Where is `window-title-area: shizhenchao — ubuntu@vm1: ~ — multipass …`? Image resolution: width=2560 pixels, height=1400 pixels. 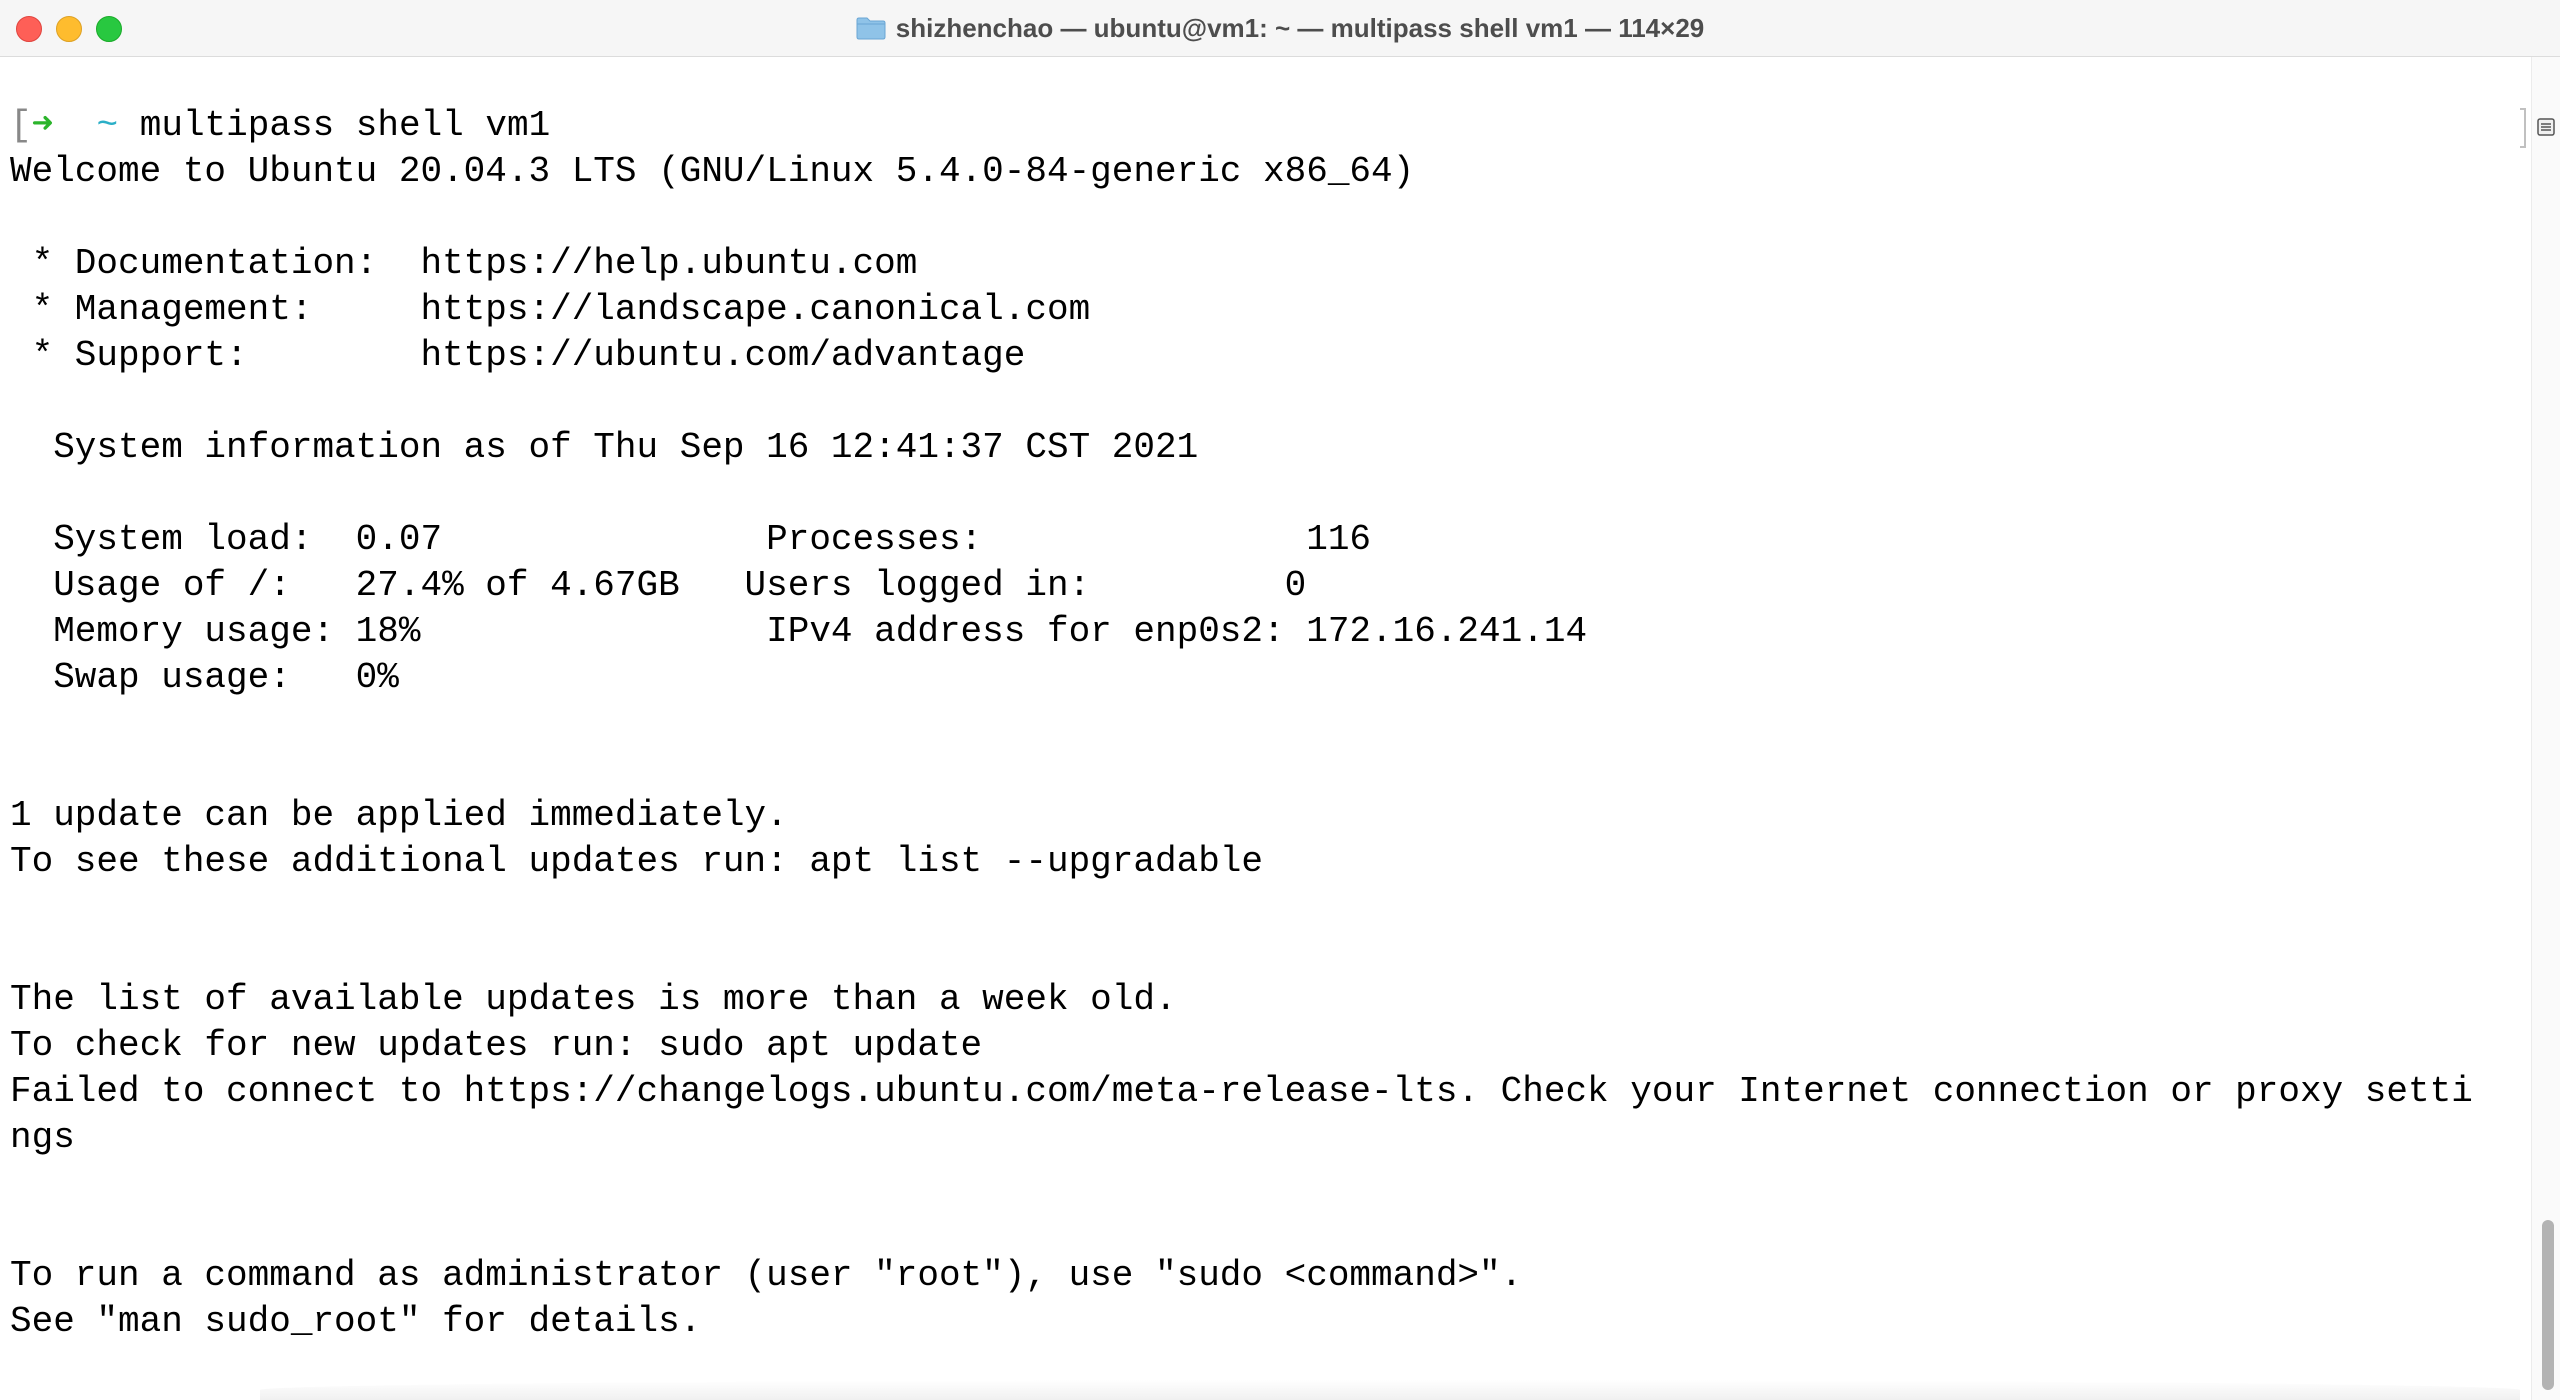
window-title-area: shizhenchao — ubuntu@vm1: ~ — multipass … is located at coordinates (1280, 28).